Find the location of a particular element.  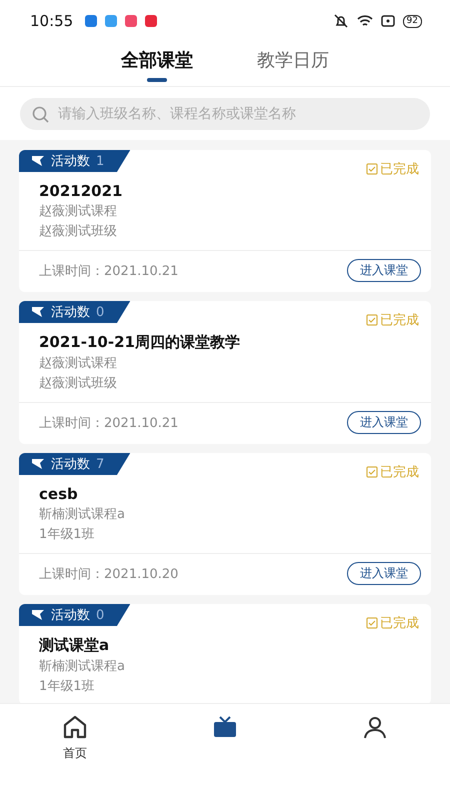

home-icon is located at coordinates (75, 727).